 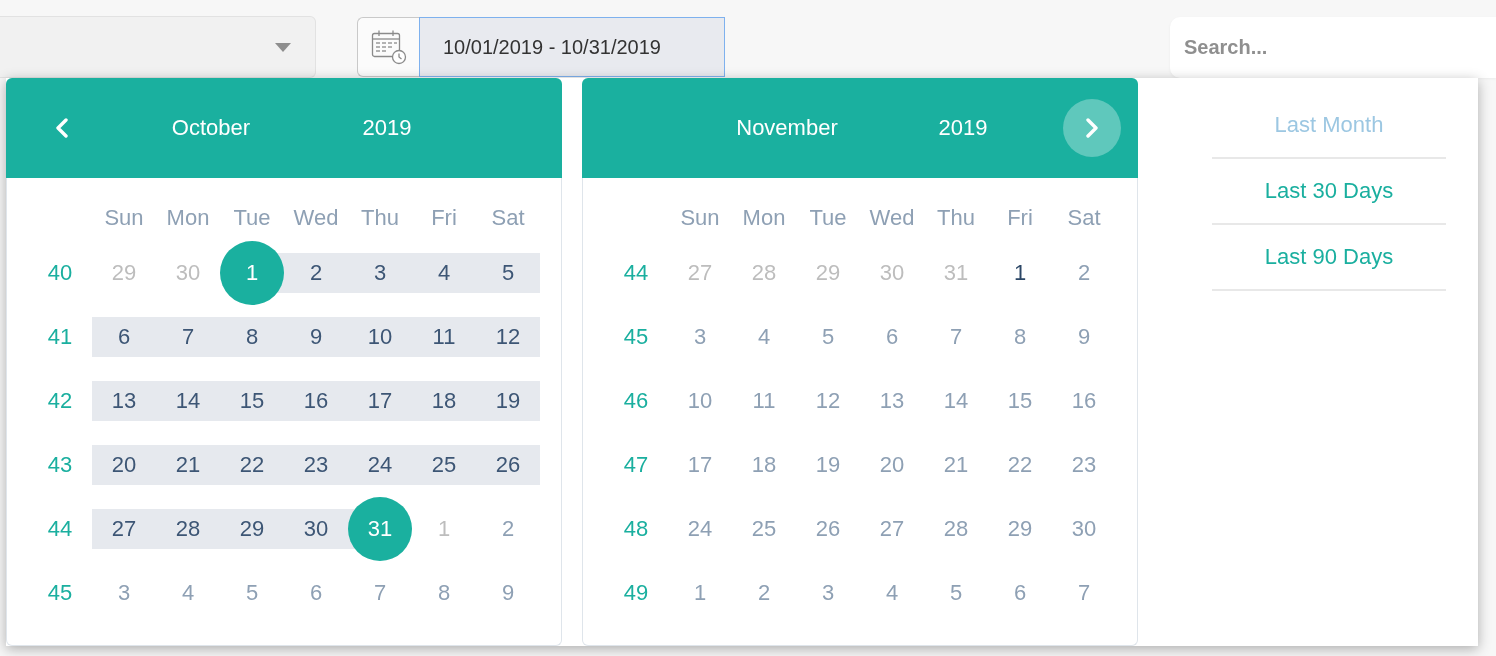 What do you see at coordinates (1329, 126) in the screenshot?
I see `preset-option: Last Month` at bounding box center [1329, 126].